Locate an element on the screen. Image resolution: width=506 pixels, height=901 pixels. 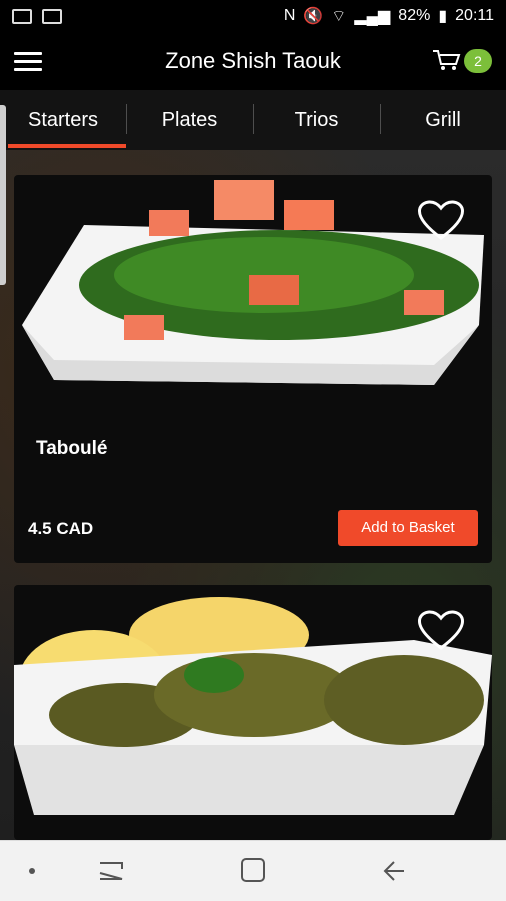
app-bar: Zone Shish Taouk 2 is located at coordinates (253, 61).